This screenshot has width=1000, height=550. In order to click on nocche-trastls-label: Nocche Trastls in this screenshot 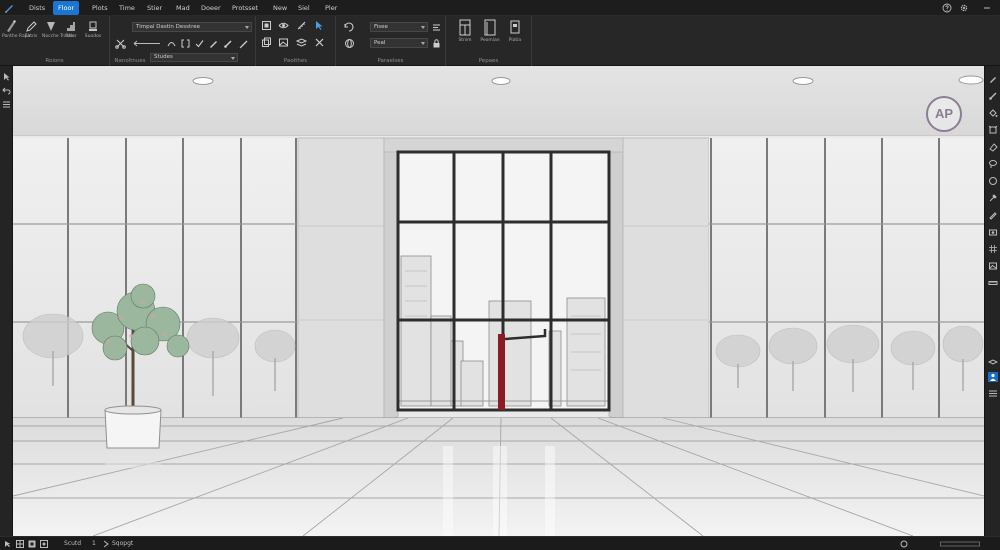, I will do `click(58, 36)`.